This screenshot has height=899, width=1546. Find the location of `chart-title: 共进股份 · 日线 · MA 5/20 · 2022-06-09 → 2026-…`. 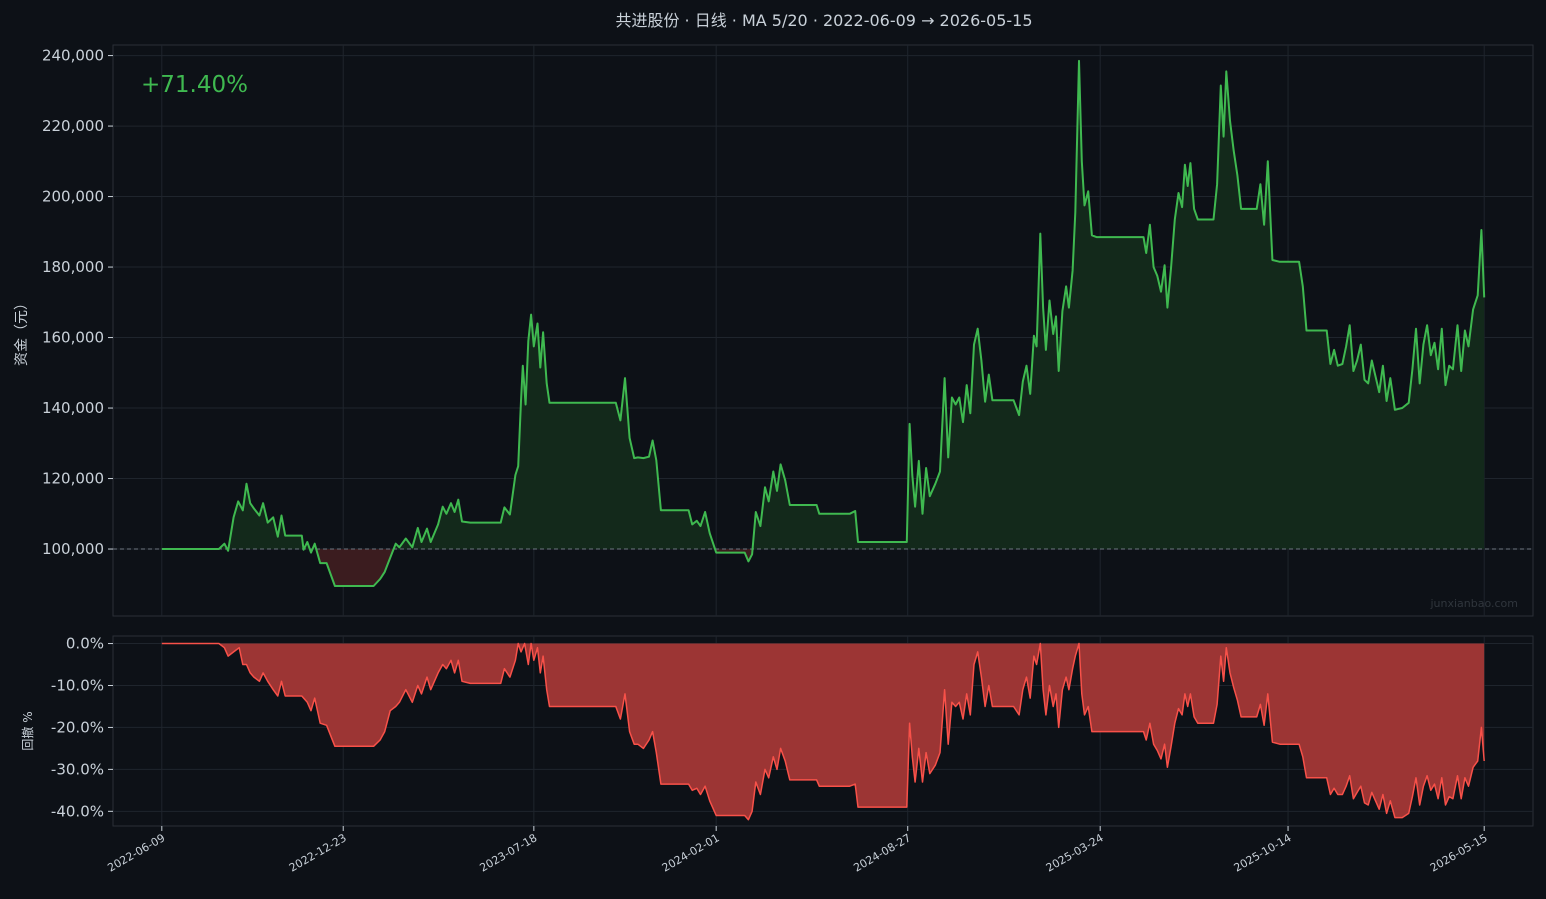

chart-title: 共进股份 · 日线 · MA 5/20 · 2022-06-09 → 2026-… is located at coordinates (823, 20).